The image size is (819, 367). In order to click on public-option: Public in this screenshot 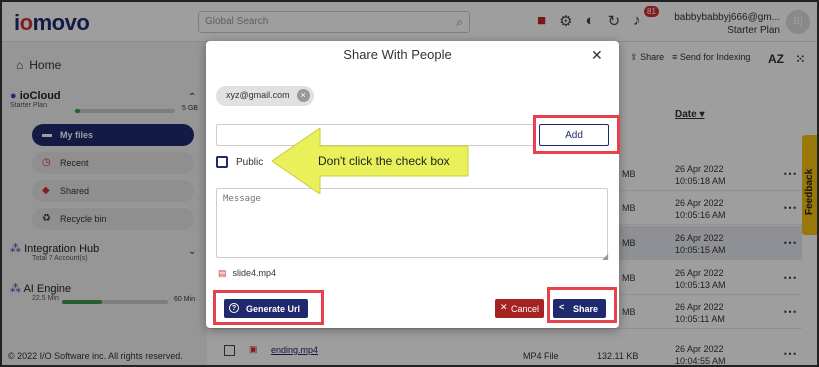, I will do `click(239, 162)`.